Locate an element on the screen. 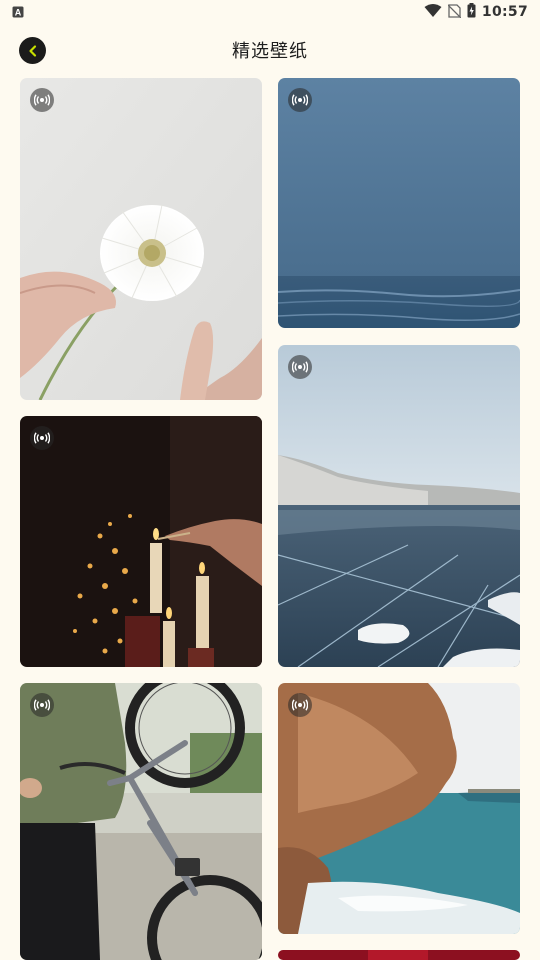 This screenshot has height=960, width=540. bicycle-image is located at coordinates (141, 821).